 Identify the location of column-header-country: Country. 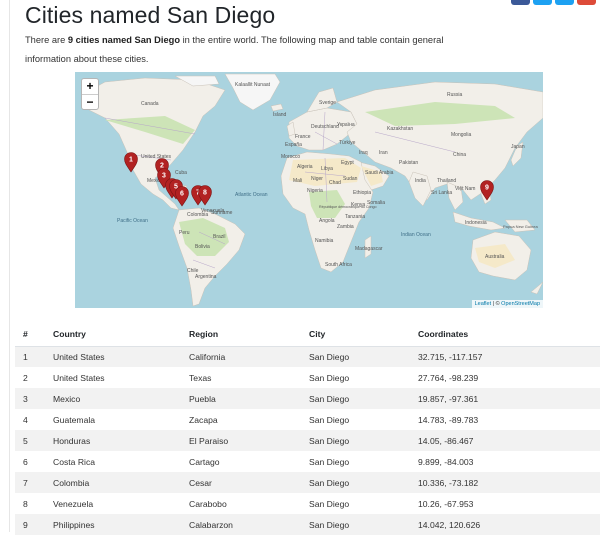
(120, 335).